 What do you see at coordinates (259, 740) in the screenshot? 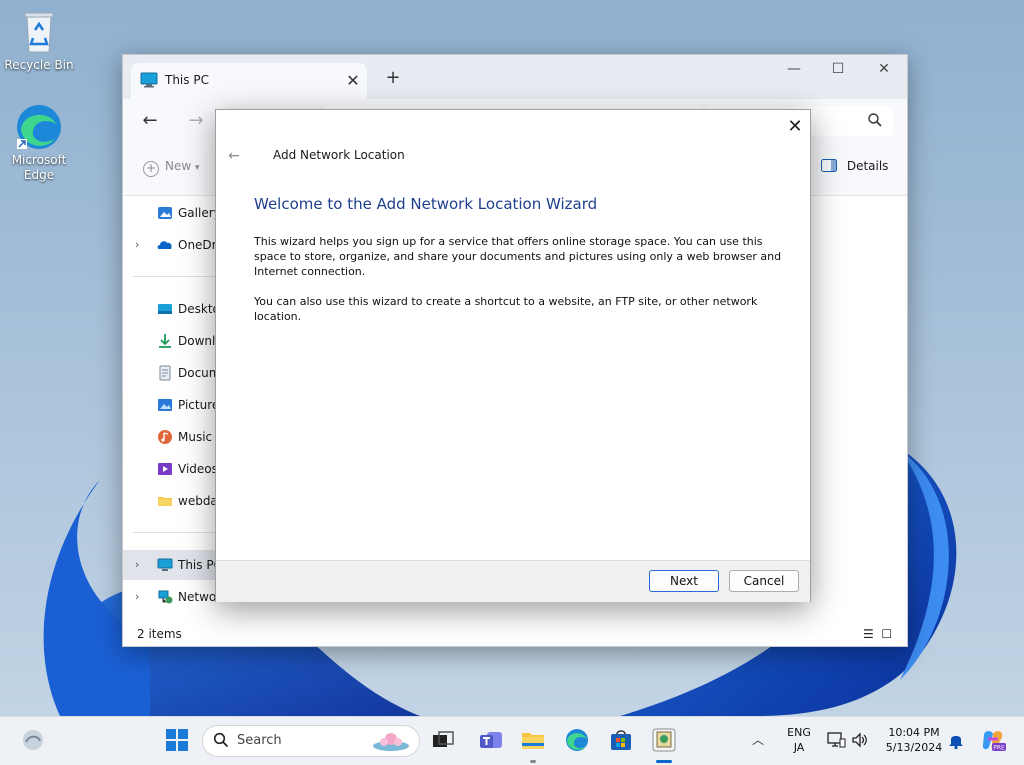
I see `taskbar-search-label: Search` at bounding box center [259, 740].